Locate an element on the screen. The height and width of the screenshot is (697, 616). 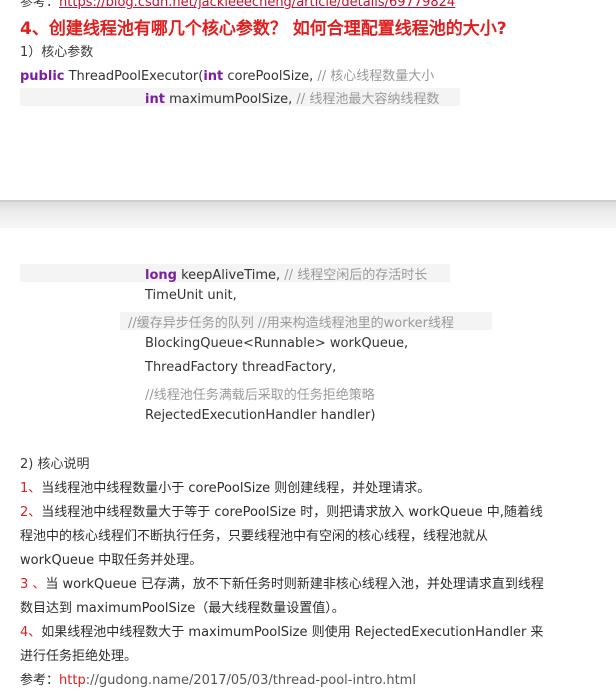
code-keyword: long is located at coordinates (161, 275).